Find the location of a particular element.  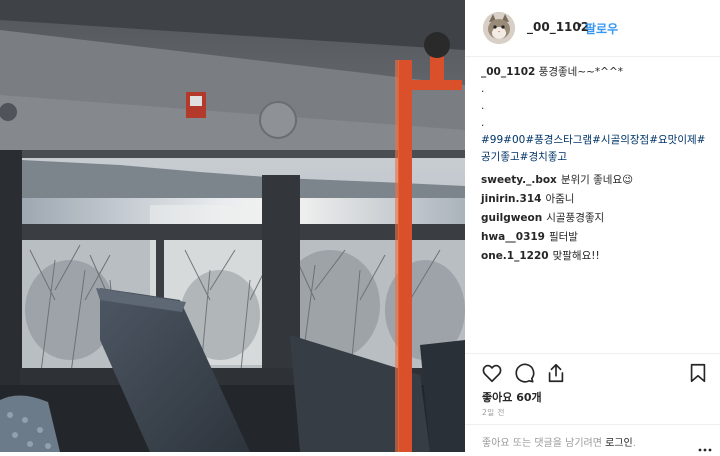

comment-item: jinirin.314 아줌니 is located at coordinates (597, 199).